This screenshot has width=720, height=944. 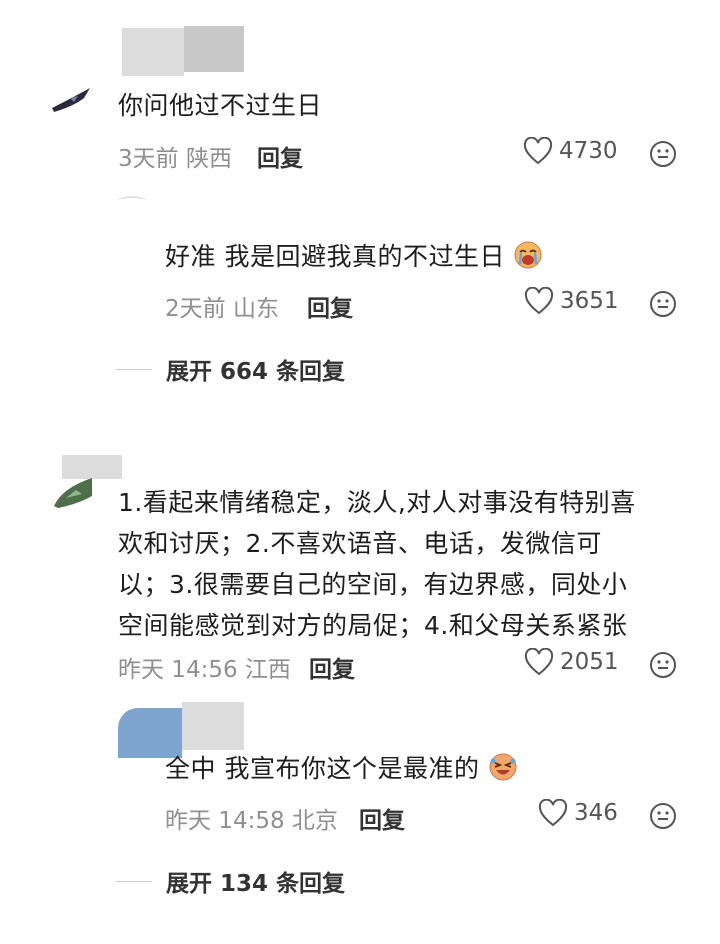 What do you see at coordinates (589, 662) in the screenshot?
I see `like-count: 2051` at bounding box center [589, 662].